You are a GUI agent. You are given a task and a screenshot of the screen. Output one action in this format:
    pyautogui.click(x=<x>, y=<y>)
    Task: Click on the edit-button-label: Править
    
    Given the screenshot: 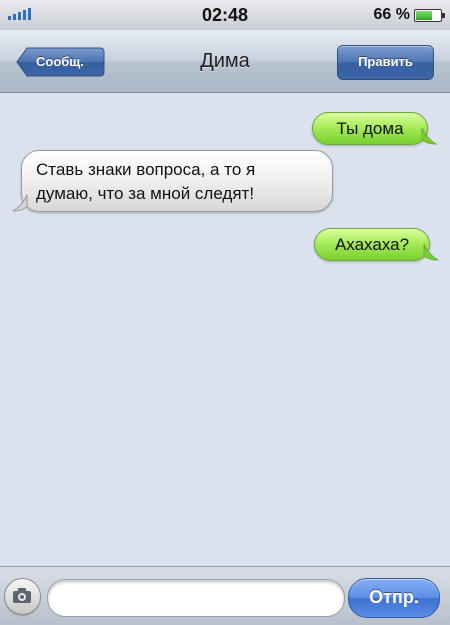 What is the action you would take?
    pyautogui.click(x=385, y=61)
    